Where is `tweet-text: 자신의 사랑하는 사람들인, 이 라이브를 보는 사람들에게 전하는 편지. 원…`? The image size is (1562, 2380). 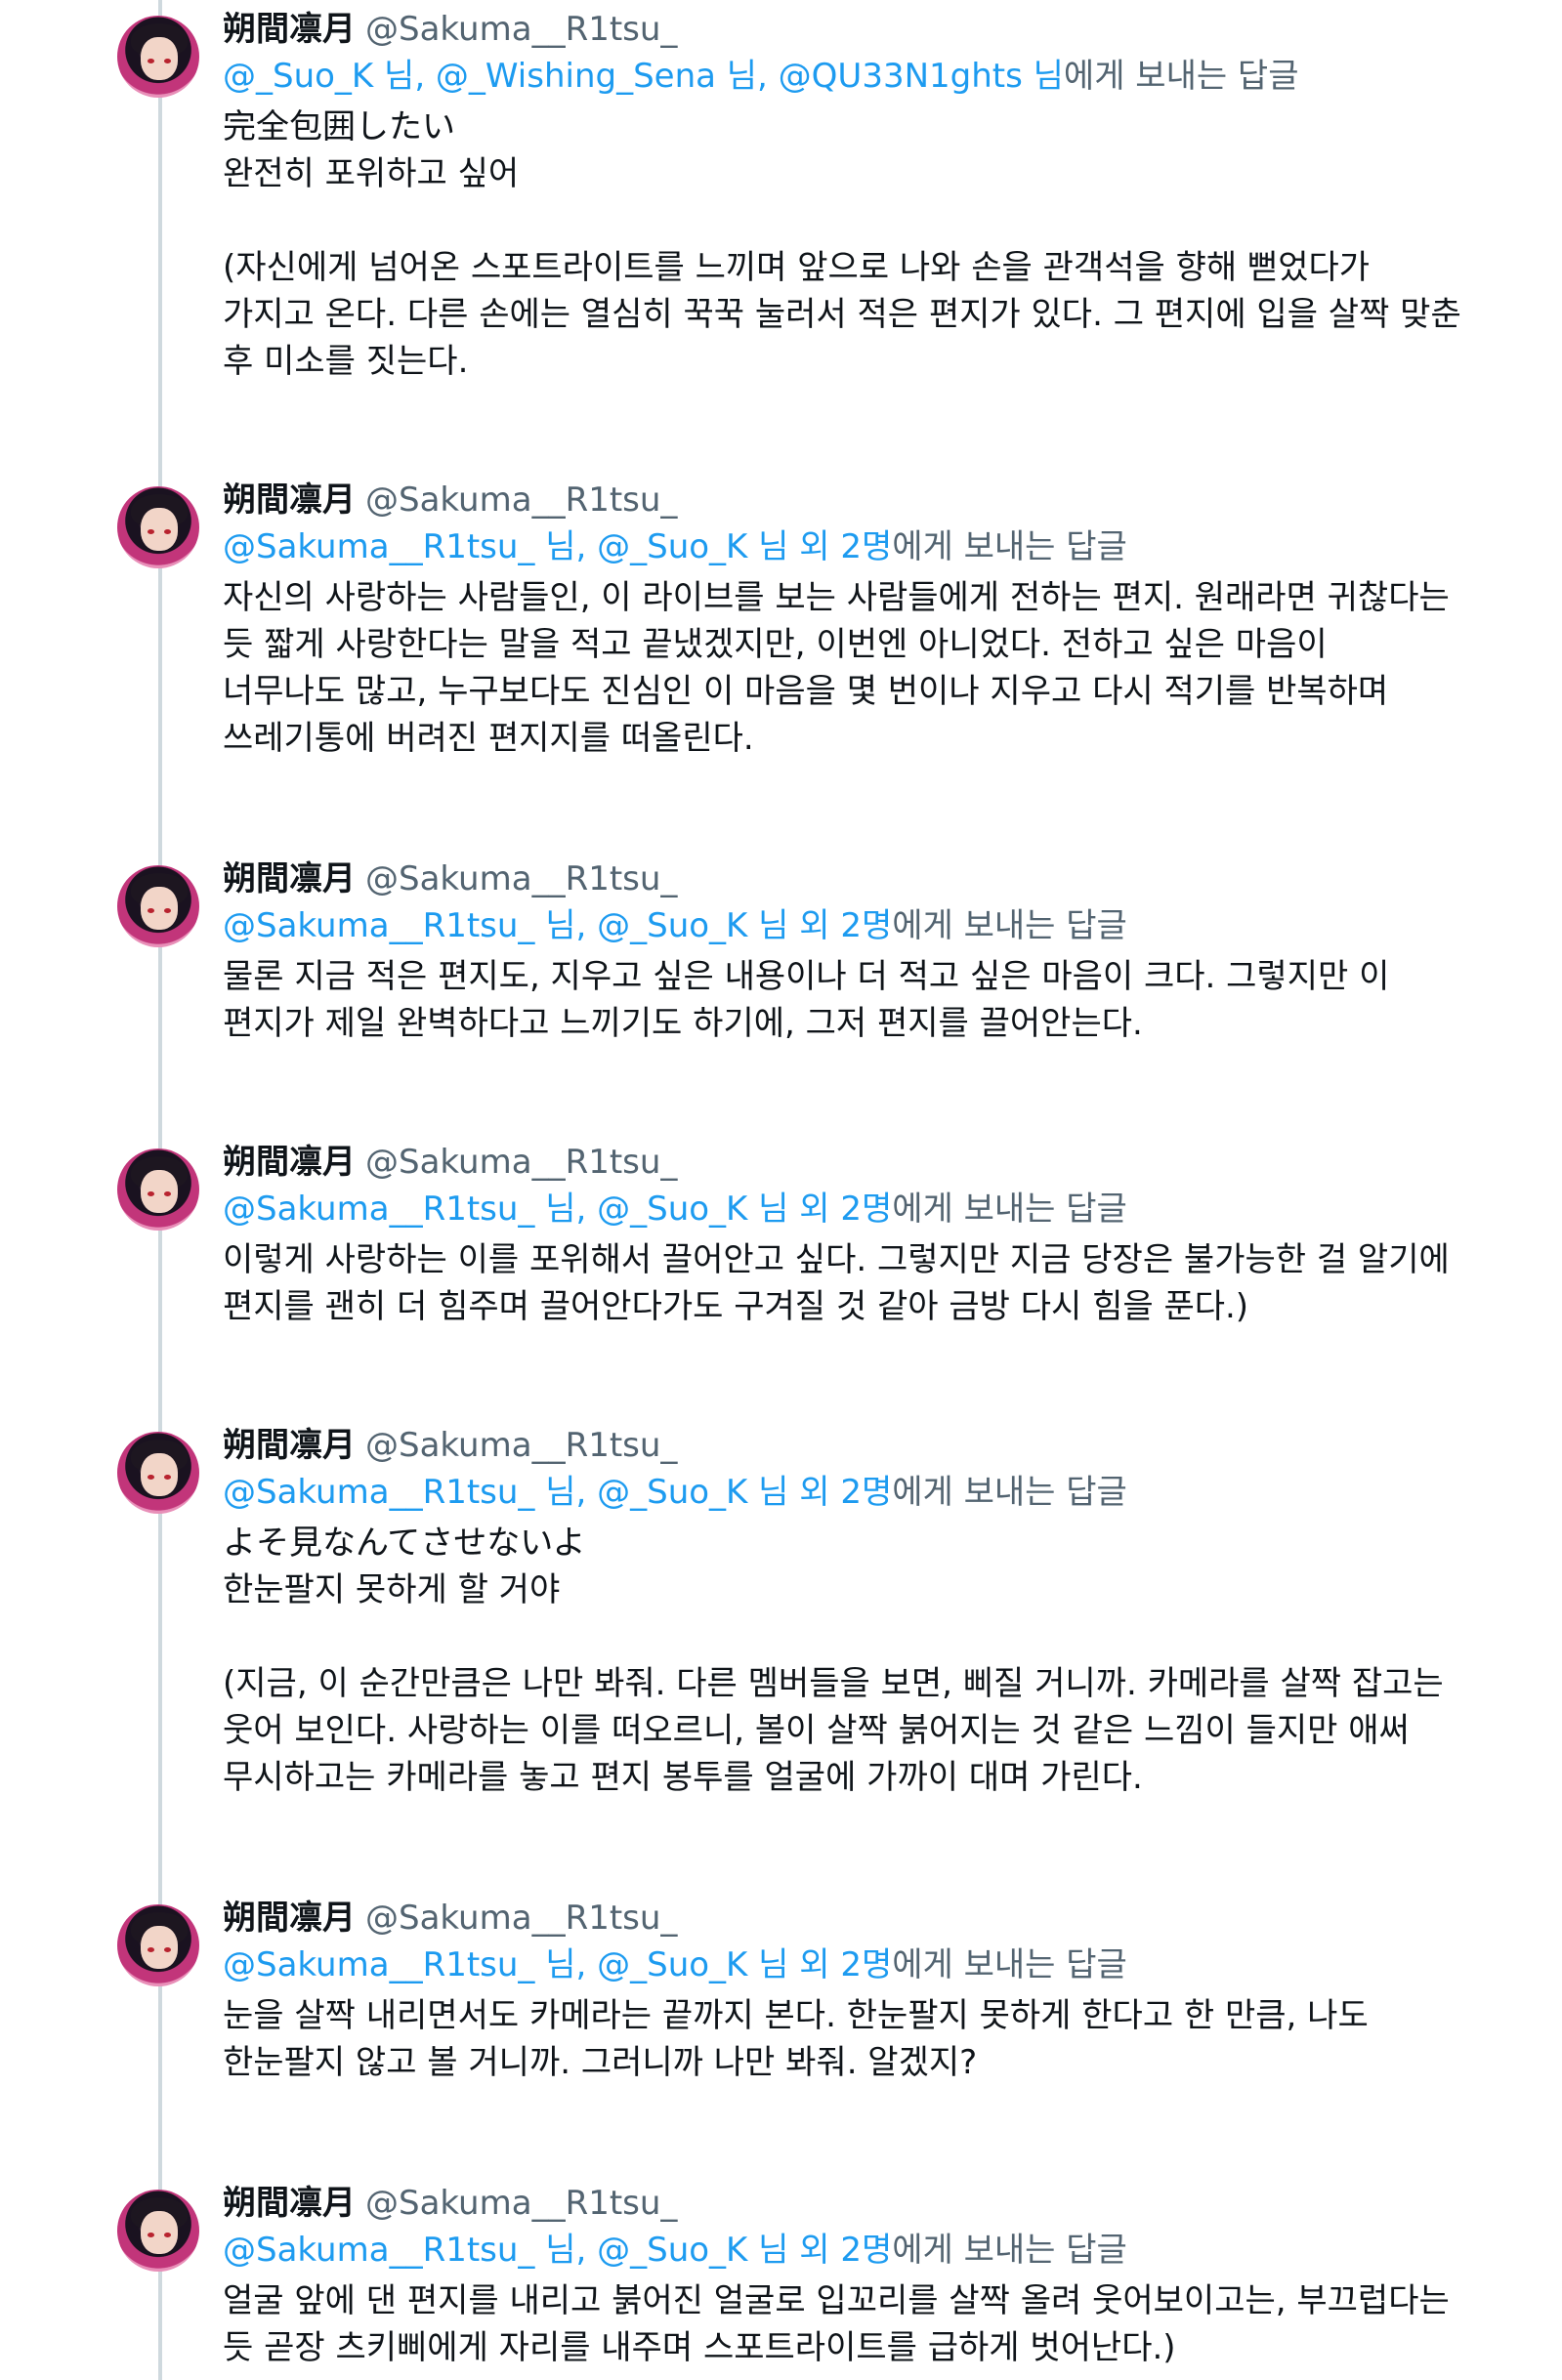 tweet-text: 자신의 사랑하는 사람들인, 이 라이브를 보는 사람들에게 전하는 편지. 원… is located at coordinates (836, 668).